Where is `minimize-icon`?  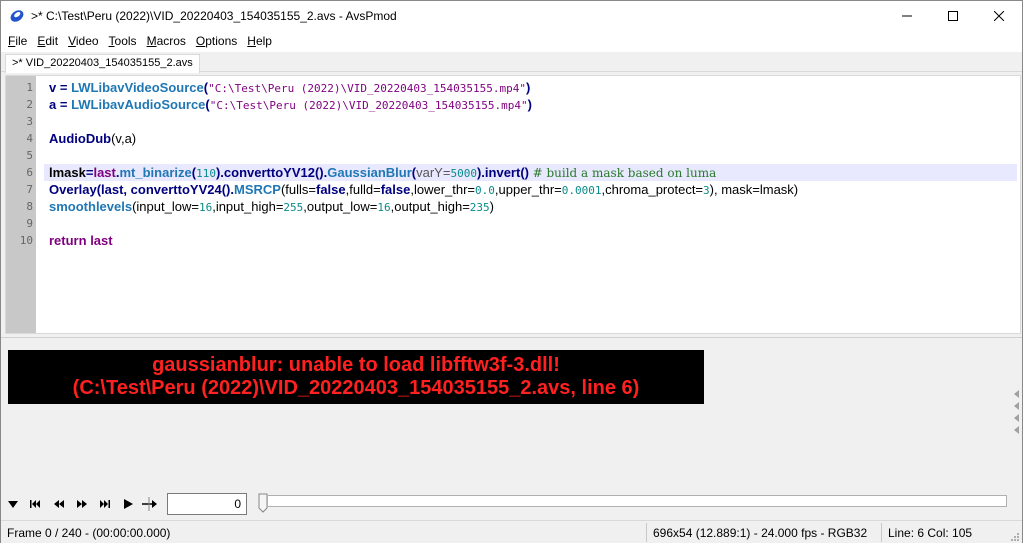
minimize-icon is located at coordinates (907, 16).